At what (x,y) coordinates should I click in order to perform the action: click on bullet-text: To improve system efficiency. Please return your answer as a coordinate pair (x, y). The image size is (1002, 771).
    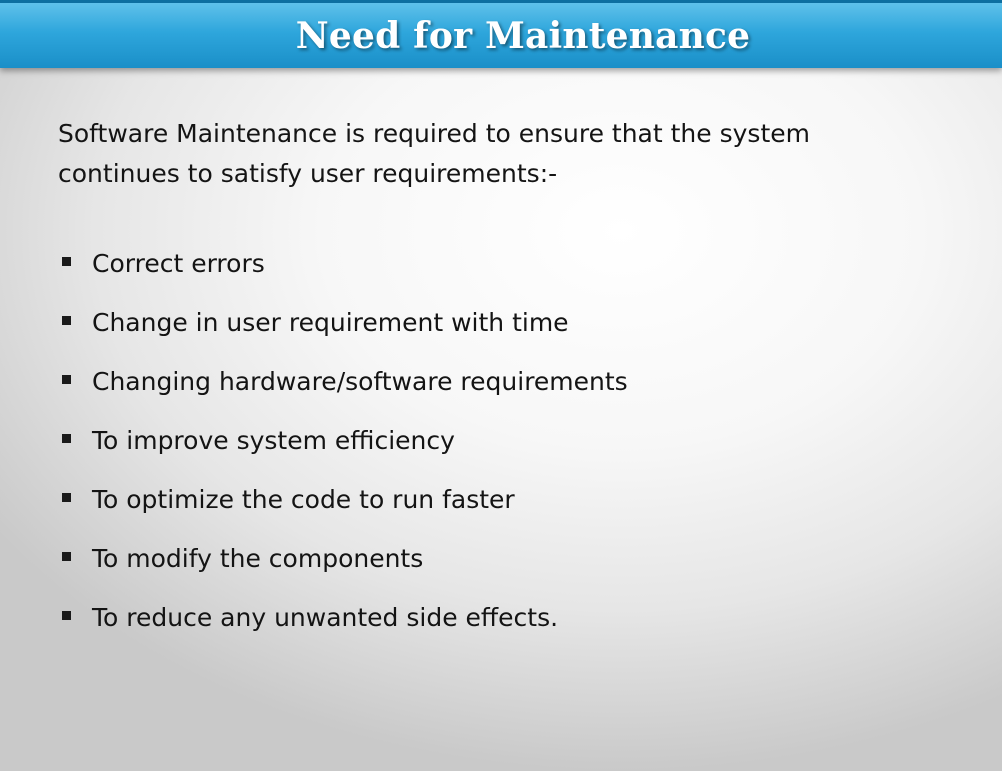
    Looking at the image, I should click on (273, 440).